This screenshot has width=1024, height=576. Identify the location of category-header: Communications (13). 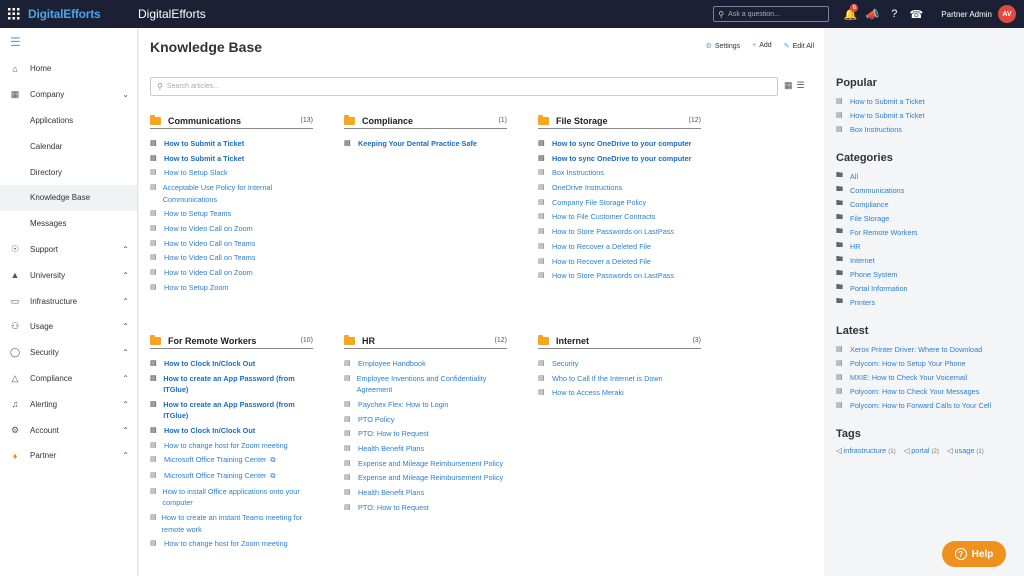
(231, 121).